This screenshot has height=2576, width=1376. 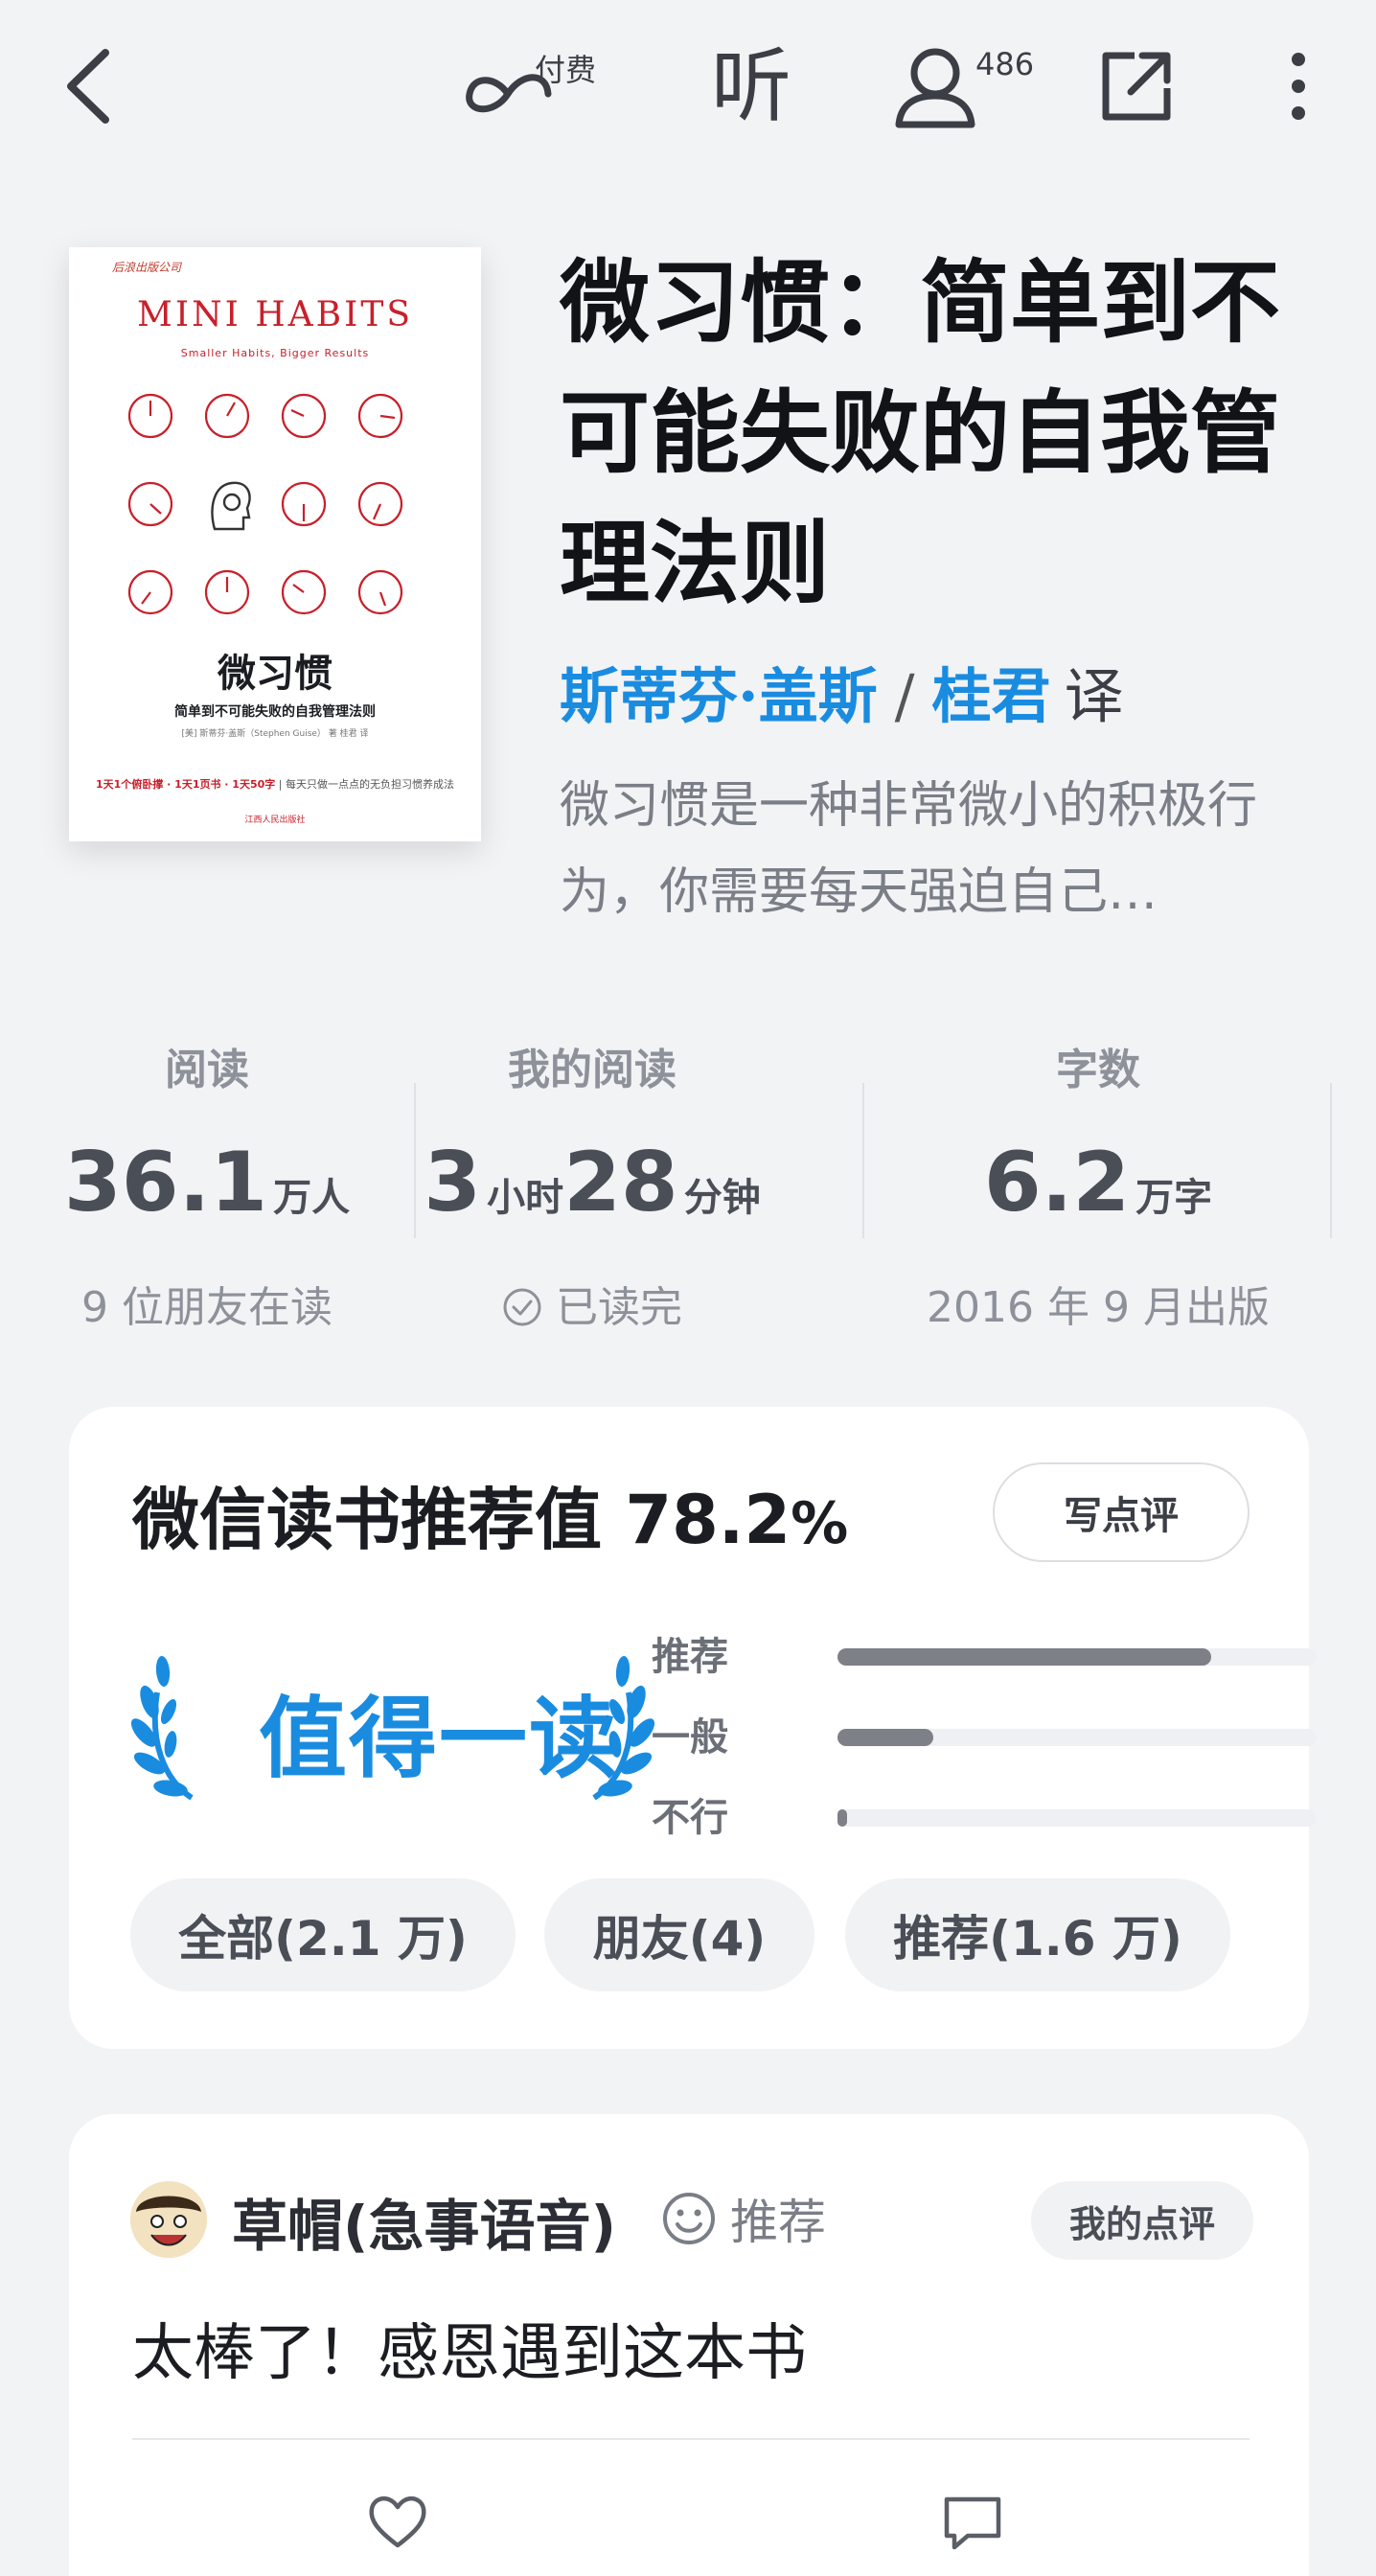 I want to click on cover-press: 江西人民出版社, so click(x=275, y=820).